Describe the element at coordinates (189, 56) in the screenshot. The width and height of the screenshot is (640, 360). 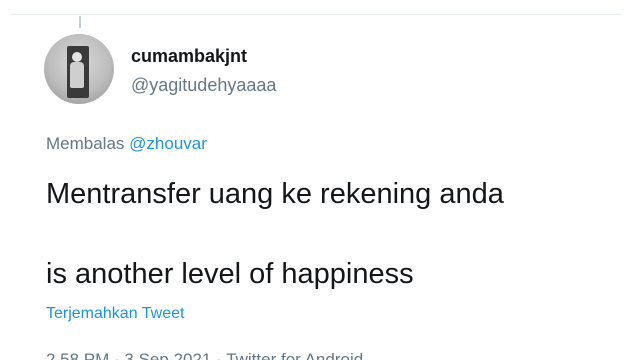
I see `author-display-name: cumambakjnt` at that location.